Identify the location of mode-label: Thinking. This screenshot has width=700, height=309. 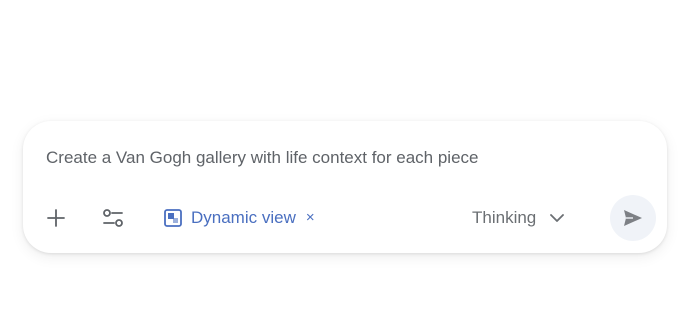
(504, 217).